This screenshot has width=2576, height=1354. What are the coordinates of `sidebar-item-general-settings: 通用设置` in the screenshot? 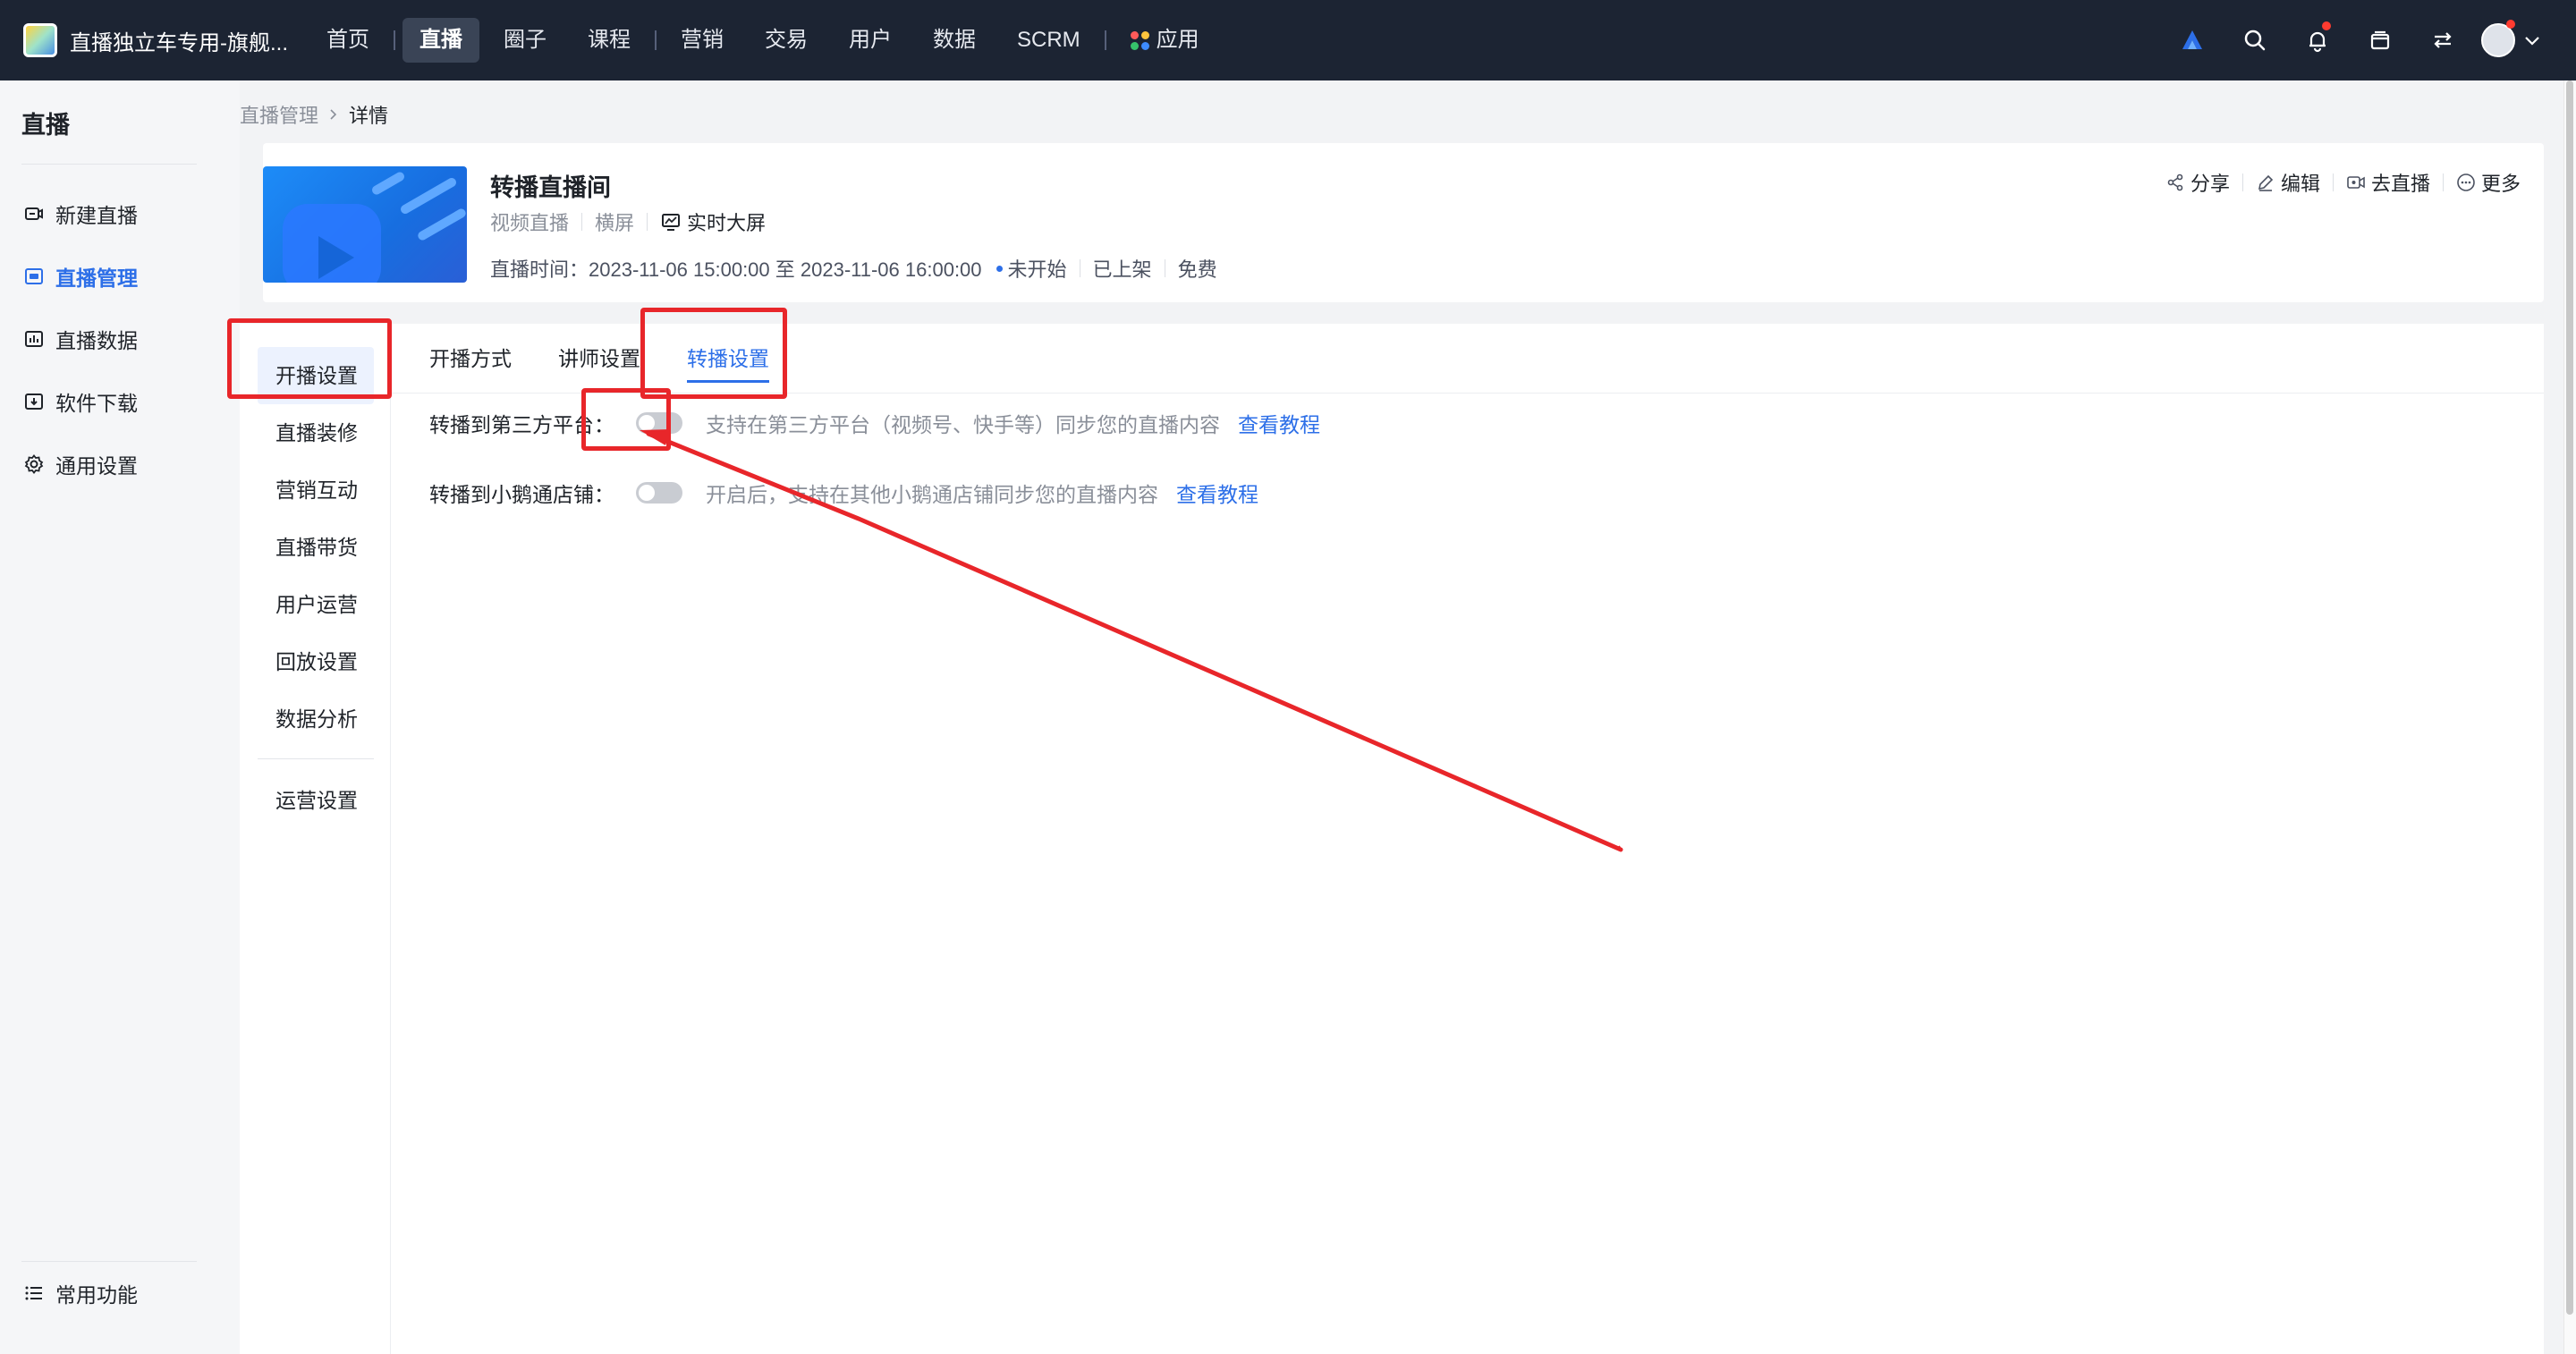 It's located at (120, 464).